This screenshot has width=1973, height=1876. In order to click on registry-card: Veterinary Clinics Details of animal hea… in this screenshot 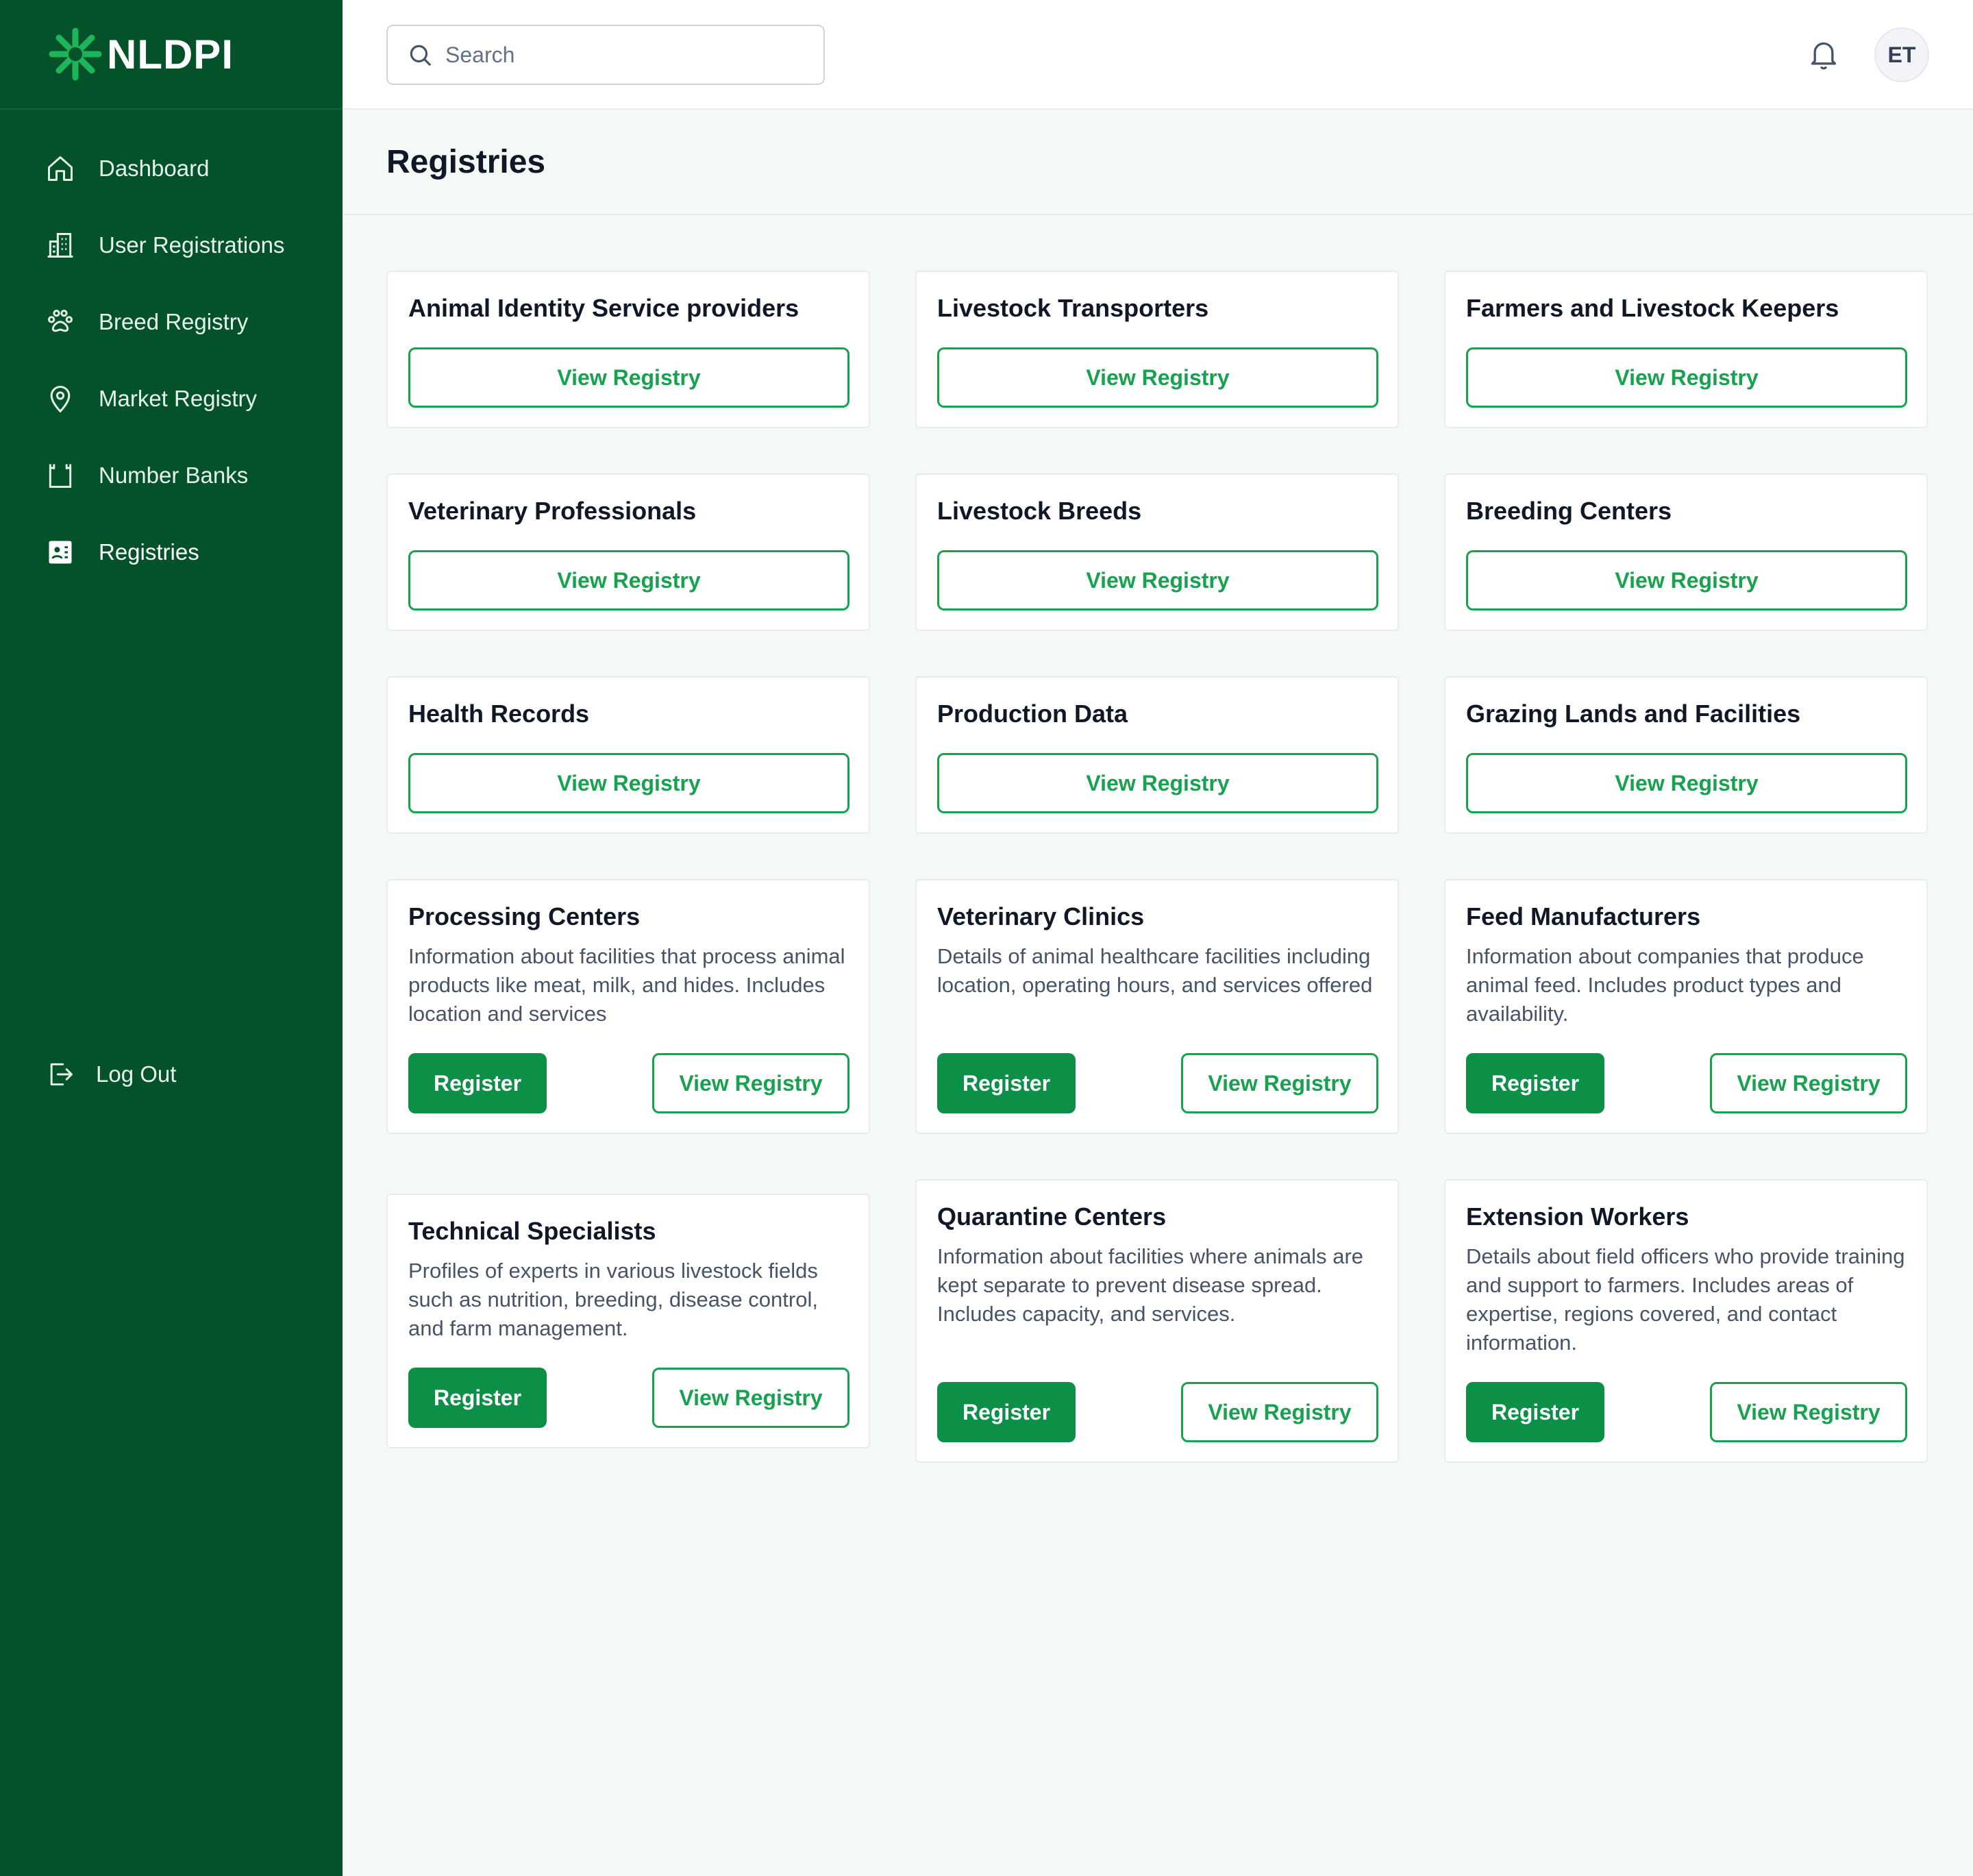, I will do `click(1157, 1006)`.